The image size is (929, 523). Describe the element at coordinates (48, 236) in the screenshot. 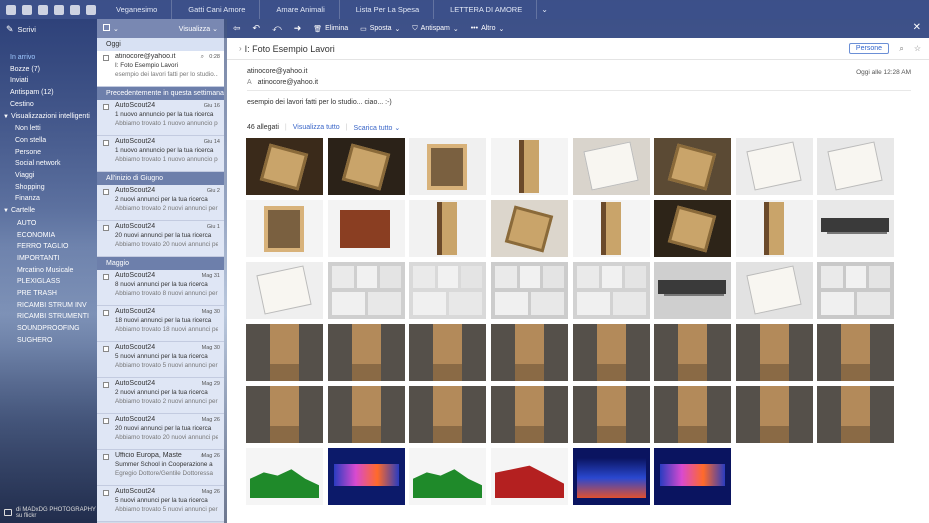

I see `nav-item: ECONOMIA` at that location.